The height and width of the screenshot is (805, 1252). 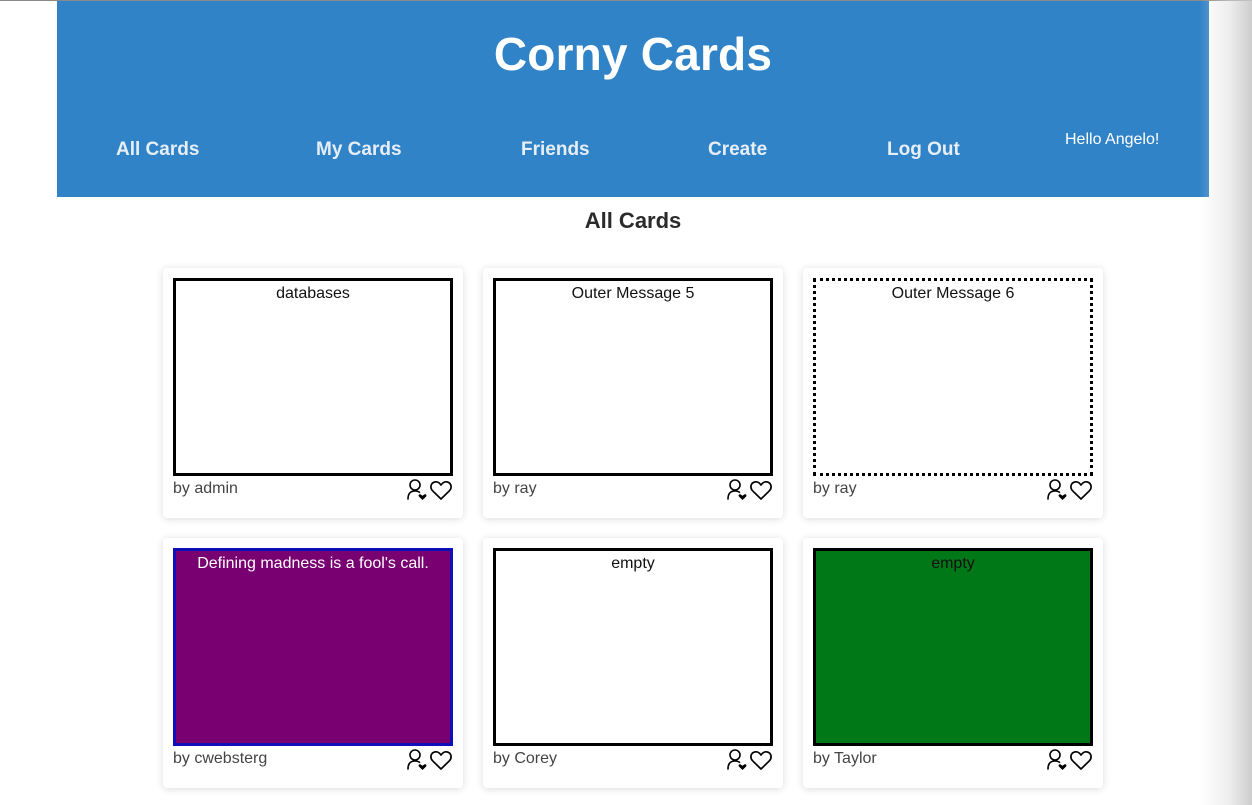 I want to click on card-item: empty by Corey, so click(x=633, y=663).